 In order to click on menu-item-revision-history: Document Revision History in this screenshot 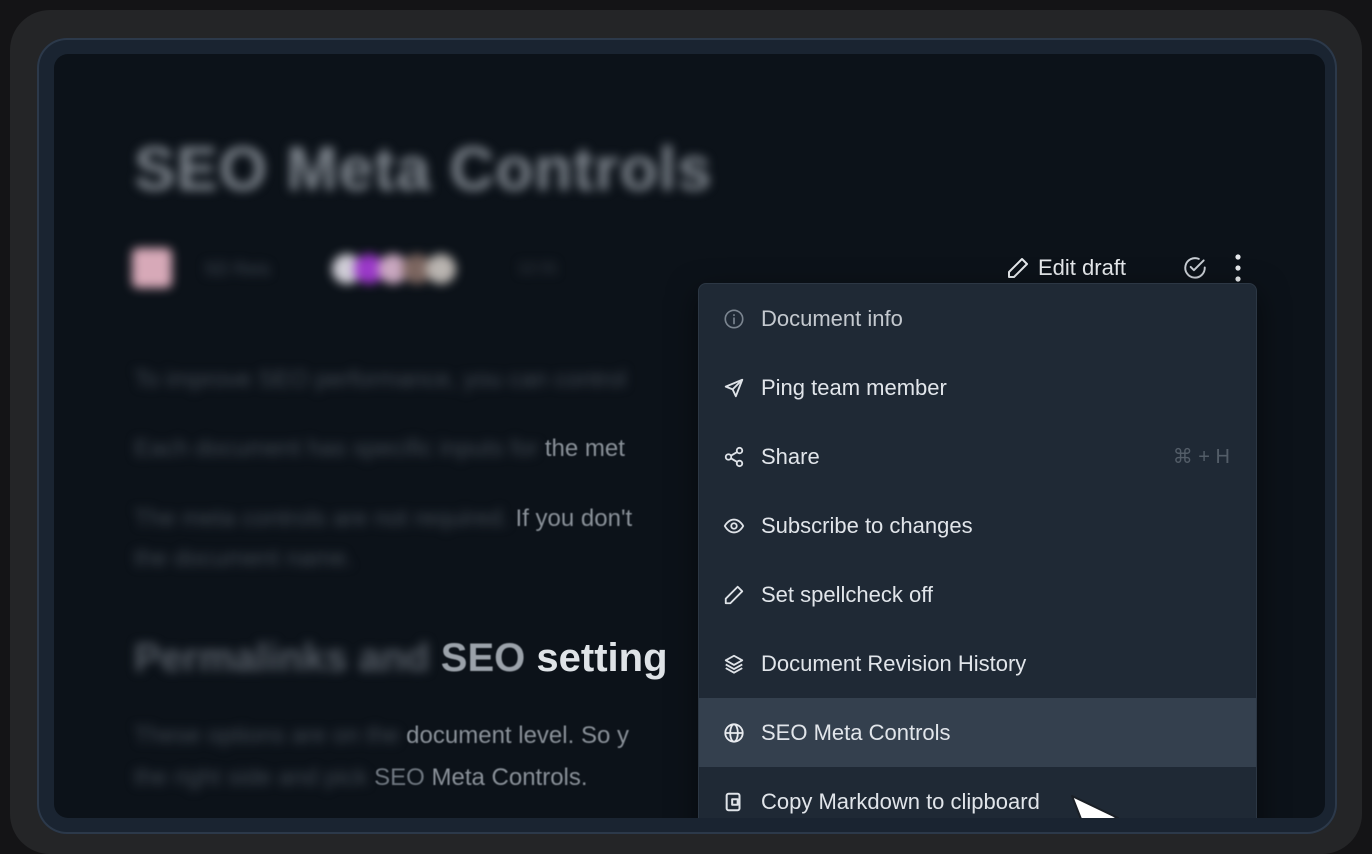, I will do `click(977, 663)`.